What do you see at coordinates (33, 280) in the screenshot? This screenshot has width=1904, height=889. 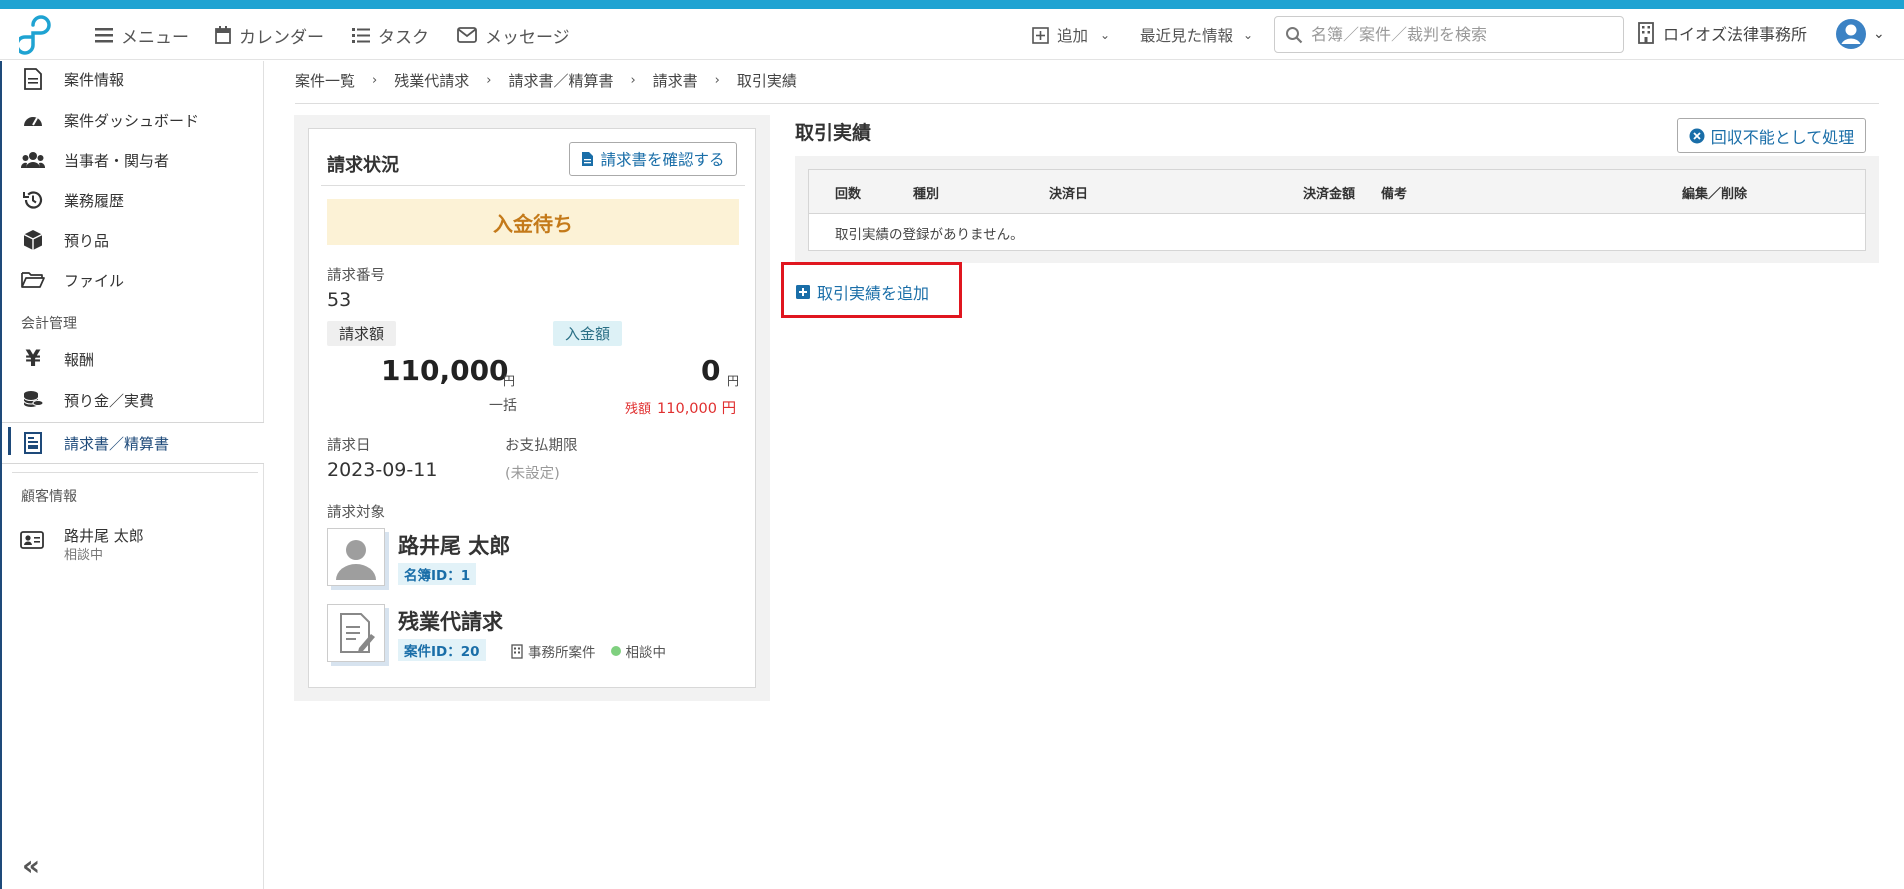 I see `folder-icon` at bounding box center [33, 280].